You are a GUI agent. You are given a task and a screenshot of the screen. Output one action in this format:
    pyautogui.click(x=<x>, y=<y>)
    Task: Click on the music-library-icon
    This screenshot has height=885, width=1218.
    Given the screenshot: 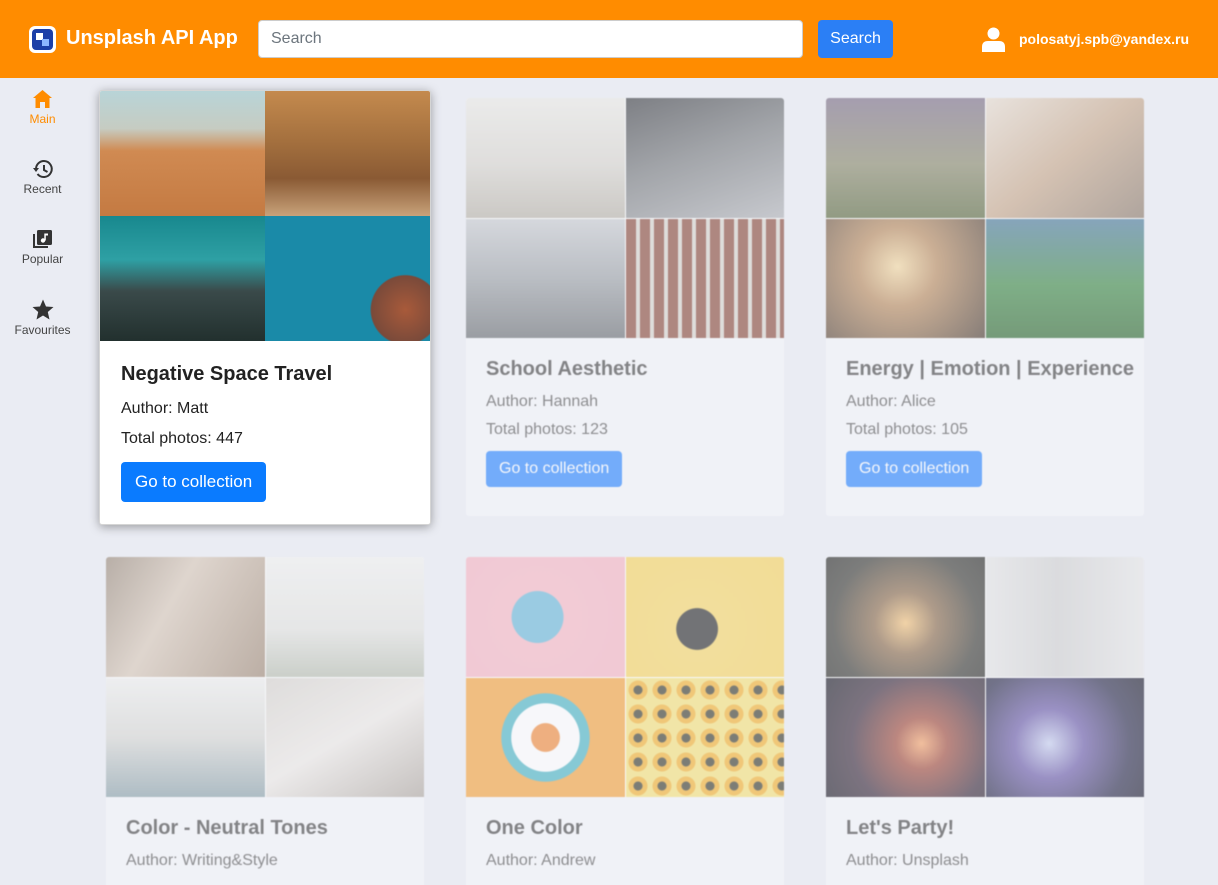 What is the action you would take?
    pyautogui.click(x=42, y=239)
    